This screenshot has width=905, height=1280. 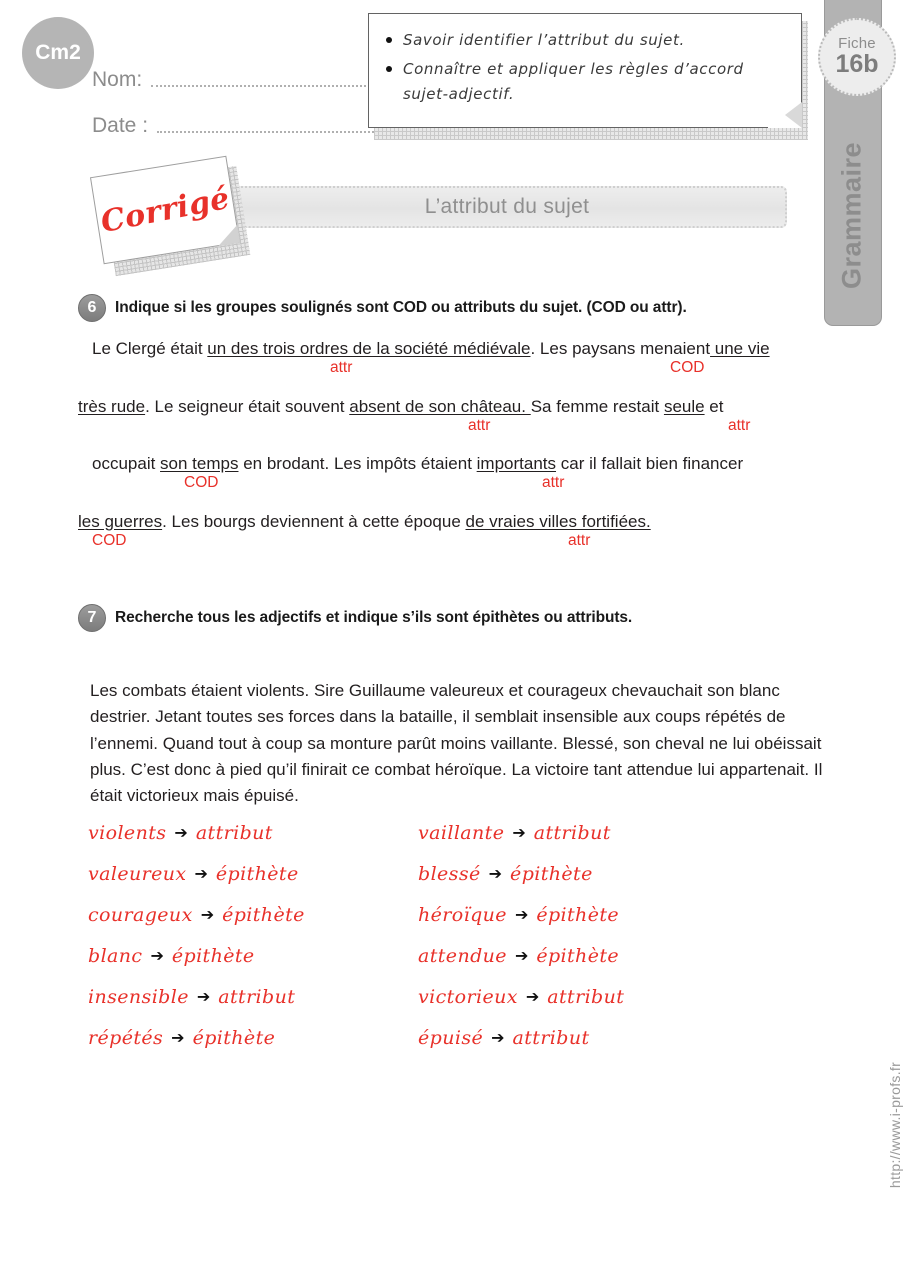 What do you see at coordinates (115, 955) in the screenshot?
I see `adjective-word: blanc` at bounding box center [115, 955].